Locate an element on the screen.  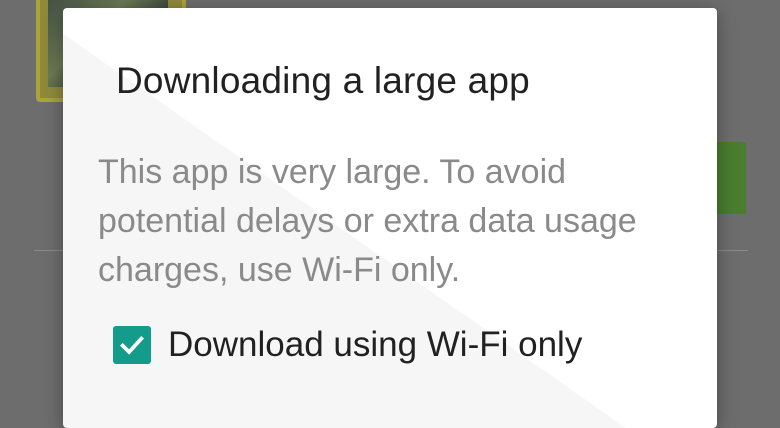
wifi-only-checkbox-row: Download using Wi-Fi only is located at coordinates (347, 345).